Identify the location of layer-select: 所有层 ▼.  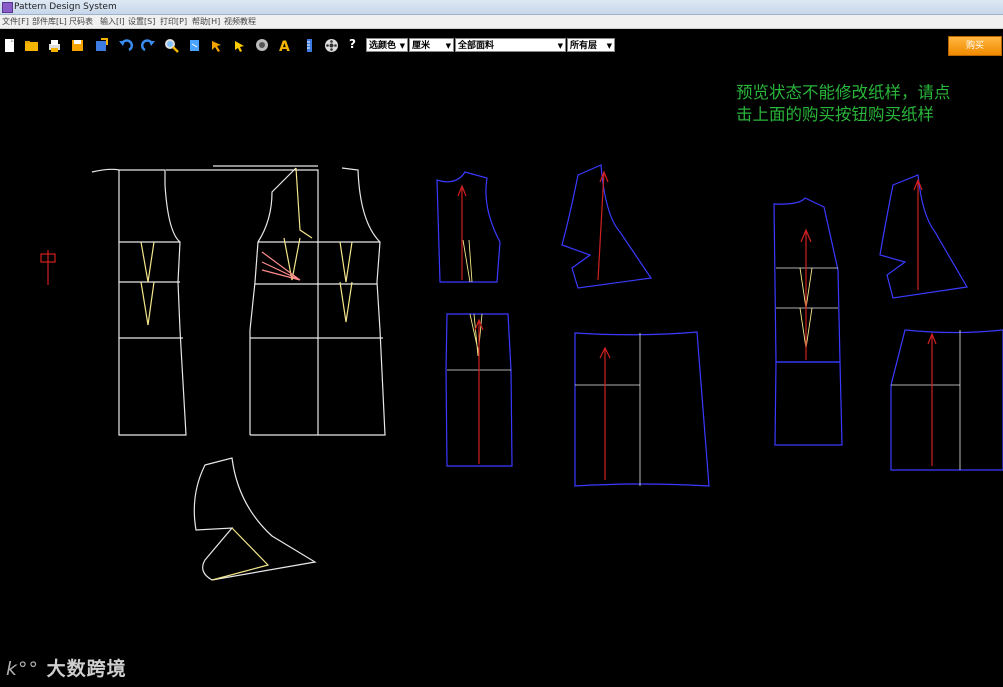
(591, 45).